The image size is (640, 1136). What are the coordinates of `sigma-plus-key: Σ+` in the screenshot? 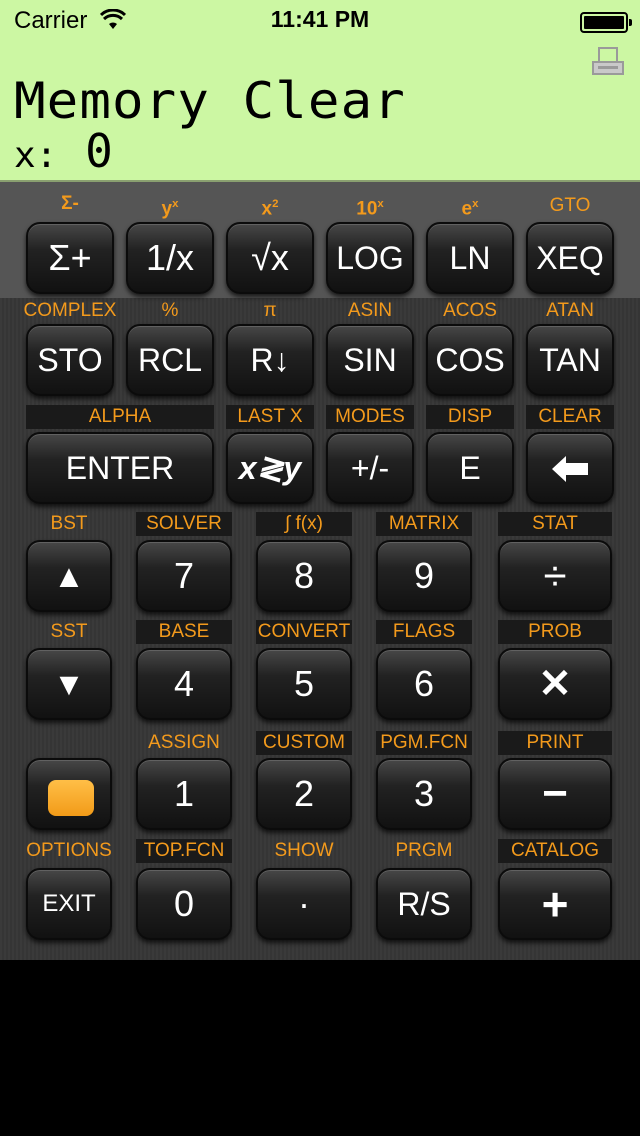 It's located at (70, 258).